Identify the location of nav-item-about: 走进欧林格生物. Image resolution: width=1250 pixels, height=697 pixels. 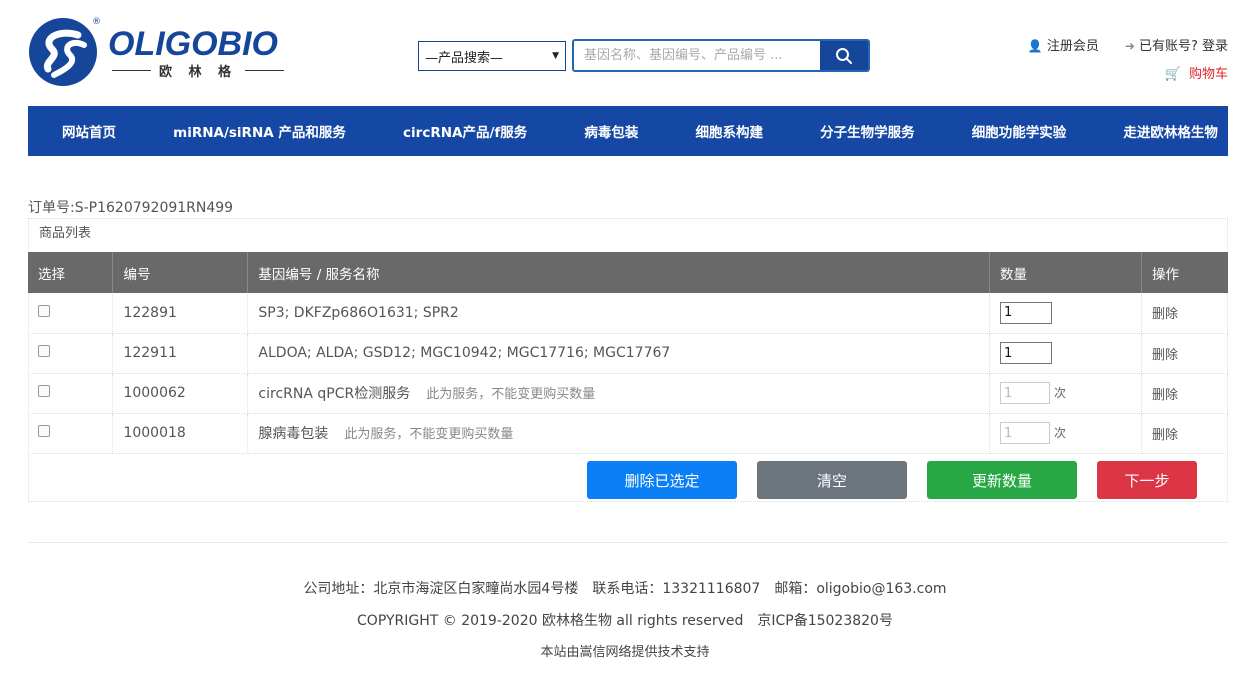
(1170, 131).